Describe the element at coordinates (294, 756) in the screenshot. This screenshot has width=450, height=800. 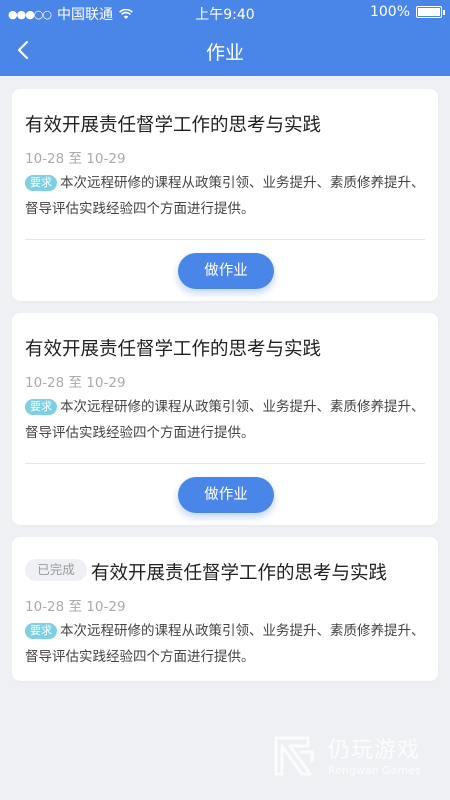
I see `watermark-logo-icon` at that location.